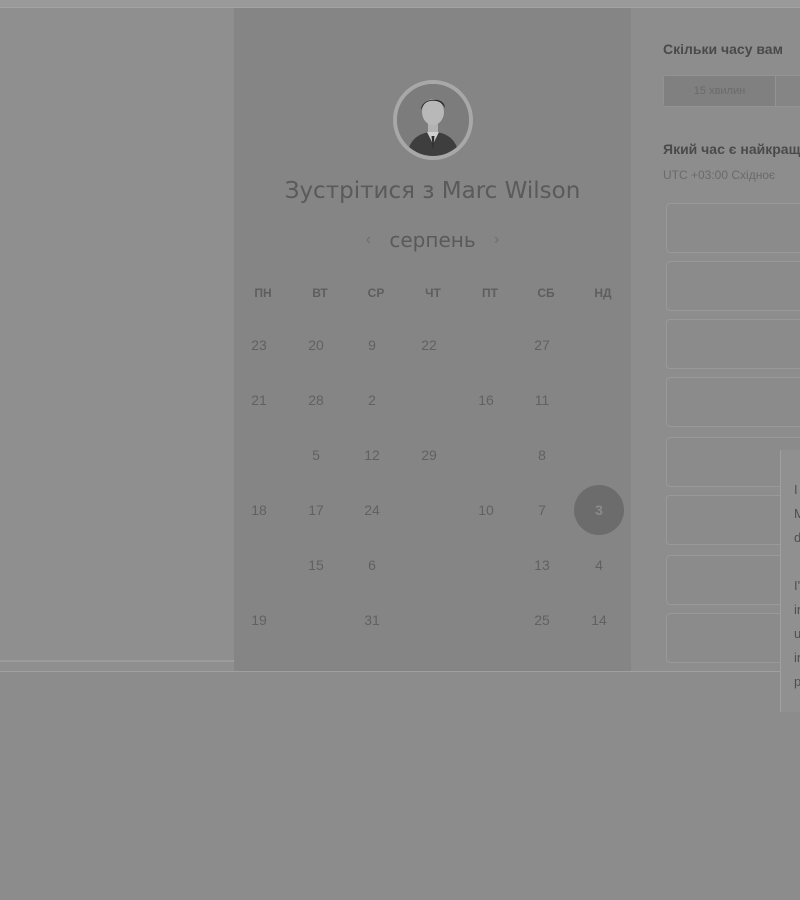  I want to click on month-navigation: ‹ серпень ›, so click(432, 240).